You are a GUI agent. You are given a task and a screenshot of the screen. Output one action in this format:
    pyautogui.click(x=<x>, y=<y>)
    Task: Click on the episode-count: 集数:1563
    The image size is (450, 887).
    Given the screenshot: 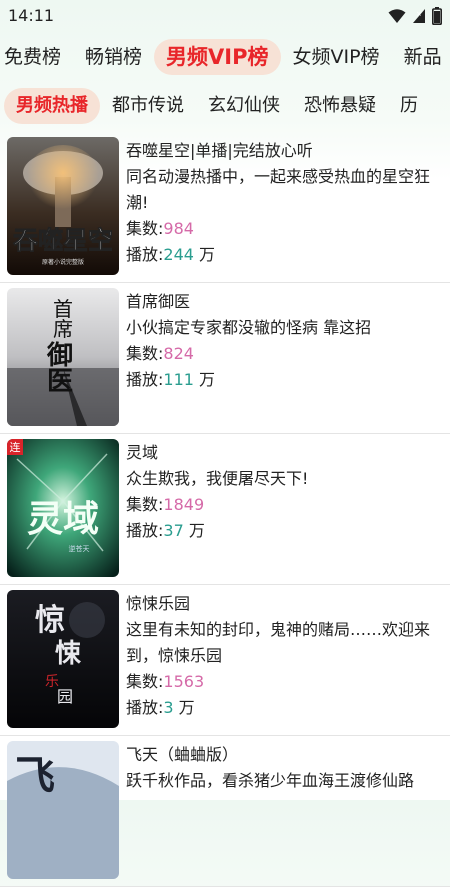 What is the action you would take?
    pyautogui.click(x=286, y=682)
    